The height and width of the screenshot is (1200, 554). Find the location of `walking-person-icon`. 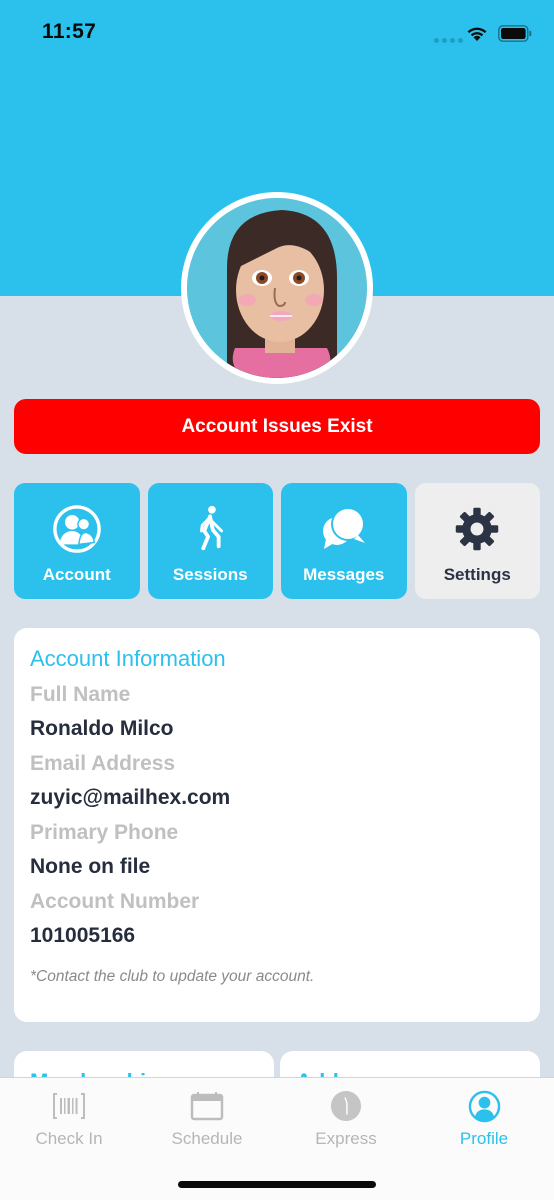

walking-person-icon is located at coordinates (210, 529).